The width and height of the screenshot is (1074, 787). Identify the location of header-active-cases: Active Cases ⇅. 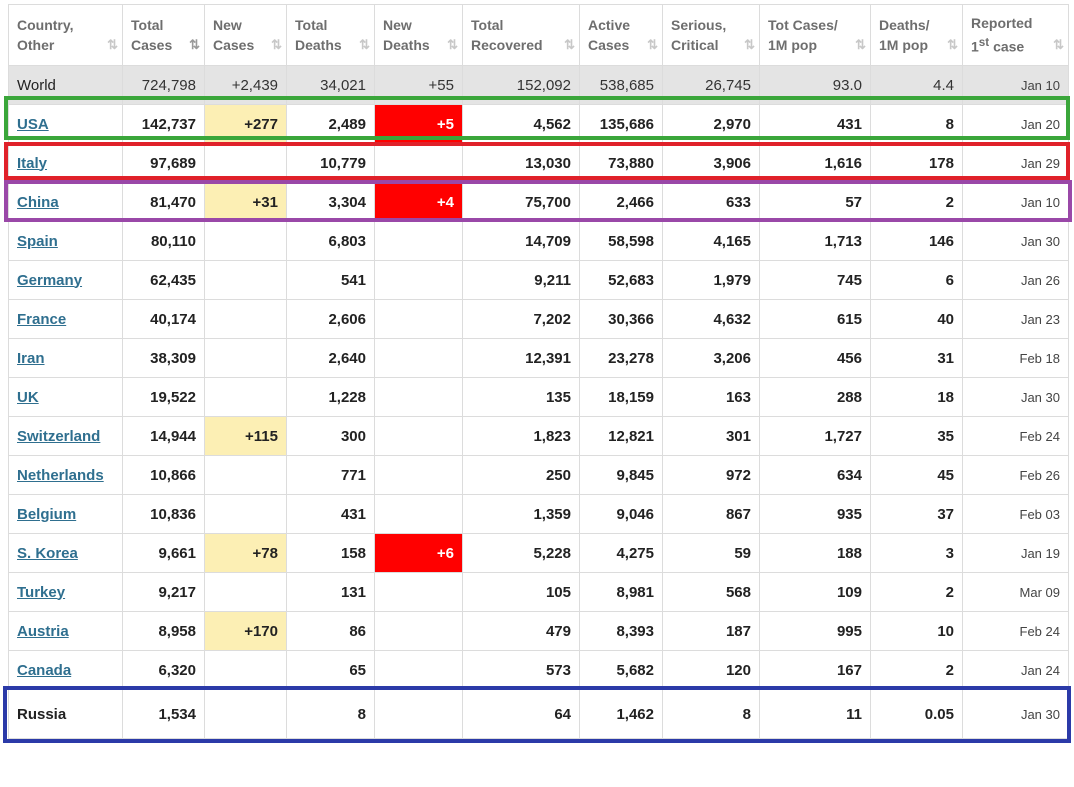
(621, 35).